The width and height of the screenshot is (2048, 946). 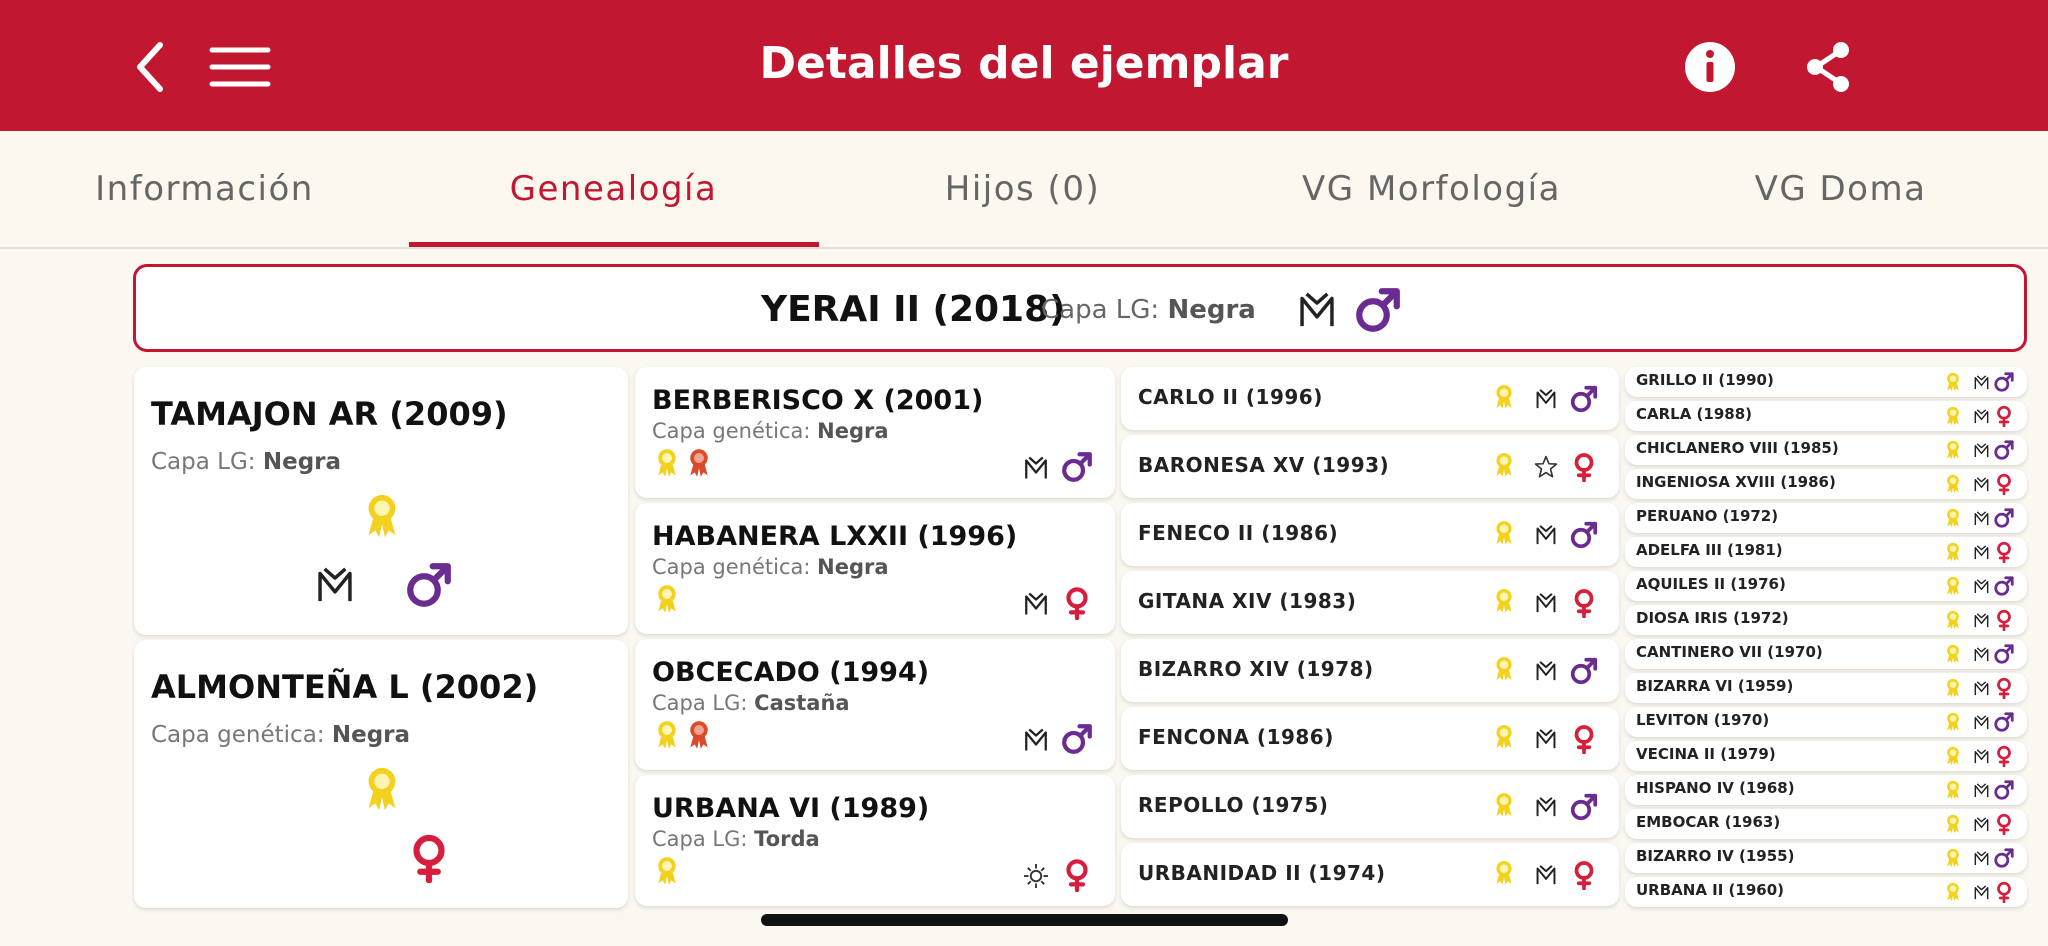 I want to click on great-great-grandparent-card: CHICLANERO VIII (1985), so click(x=1826, y=450).